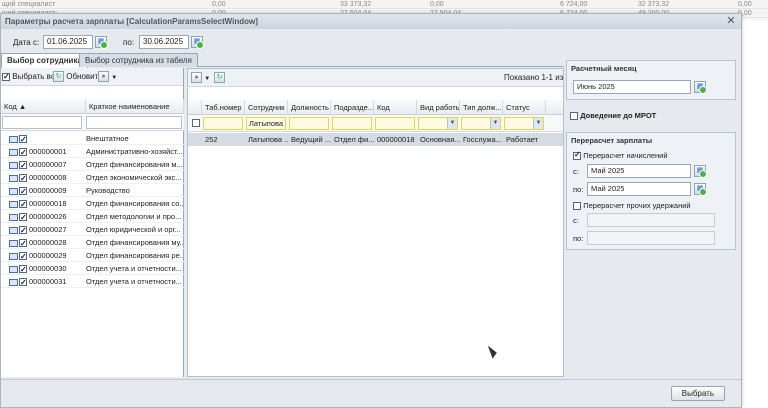  Describe the element at coordinates (577, 205) in the screenshot. I see `recalc-other-checkbox` at that location.